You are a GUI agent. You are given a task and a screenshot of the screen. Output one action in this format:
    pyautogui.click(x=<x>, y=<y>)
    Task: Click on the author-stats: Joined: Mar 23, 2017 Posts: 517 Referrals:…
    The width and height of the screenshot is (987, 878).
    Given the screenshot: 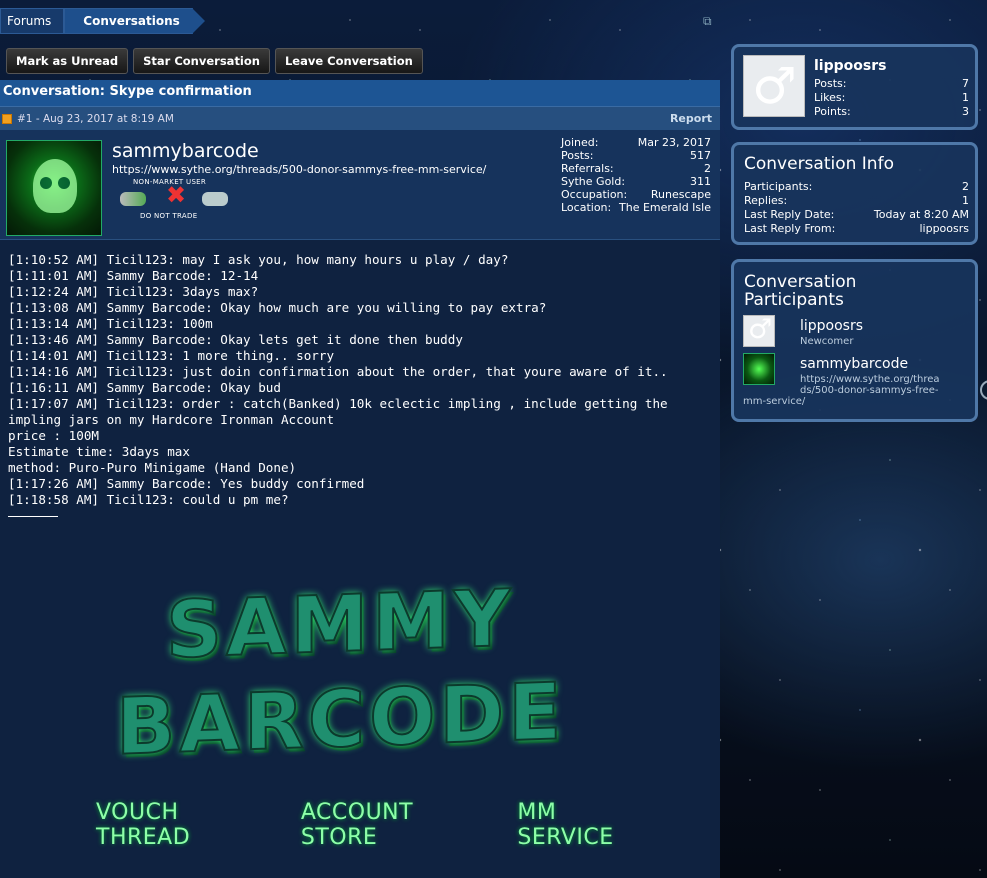 What is the action you would take?
    pyautogui.click(x=636, y=175)
    